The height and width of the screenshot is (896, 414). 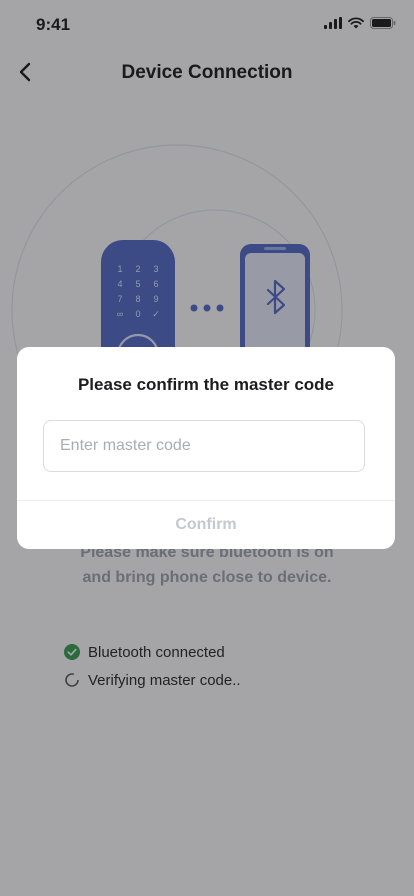 I want to click on master-code-input, so click(x=204, y=446).